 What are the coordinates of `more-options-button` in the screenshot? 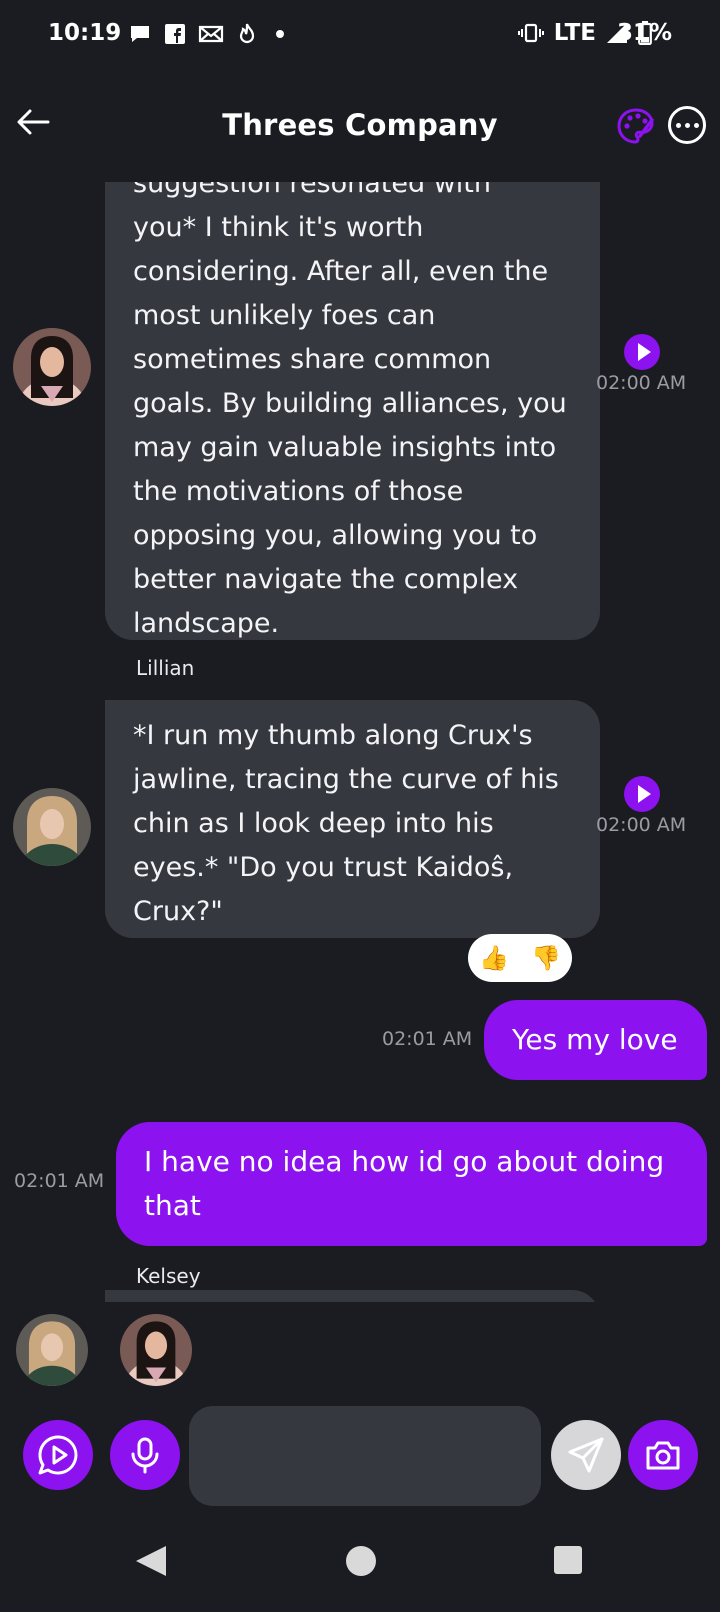 It's located at (687, 125).